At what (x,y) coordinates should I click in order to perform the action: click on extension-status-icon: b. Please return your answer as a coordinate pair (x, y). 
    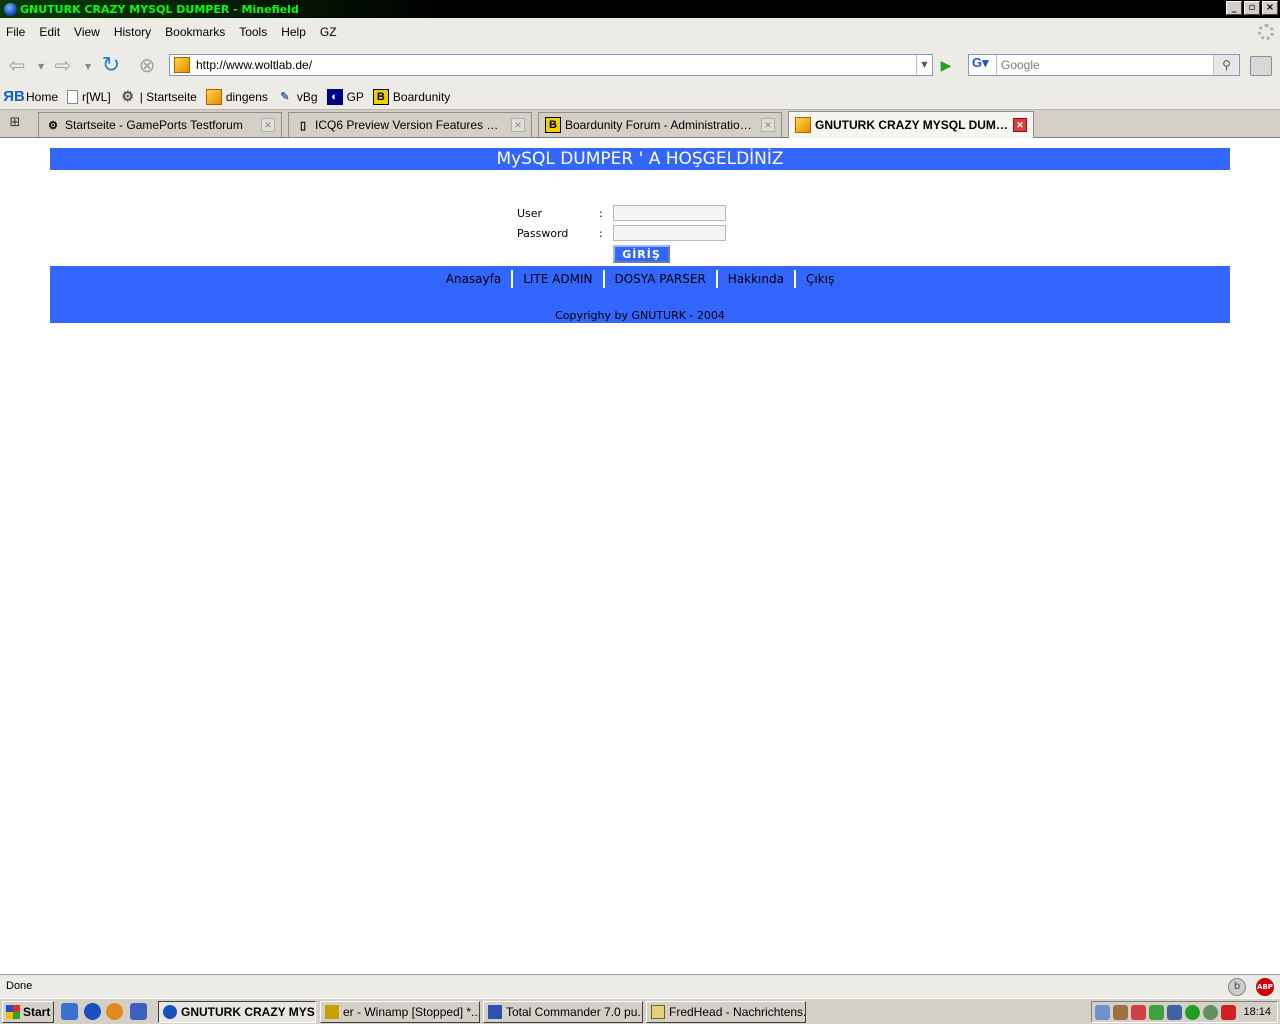
    Looking at the image, I should click on (1237, 987).